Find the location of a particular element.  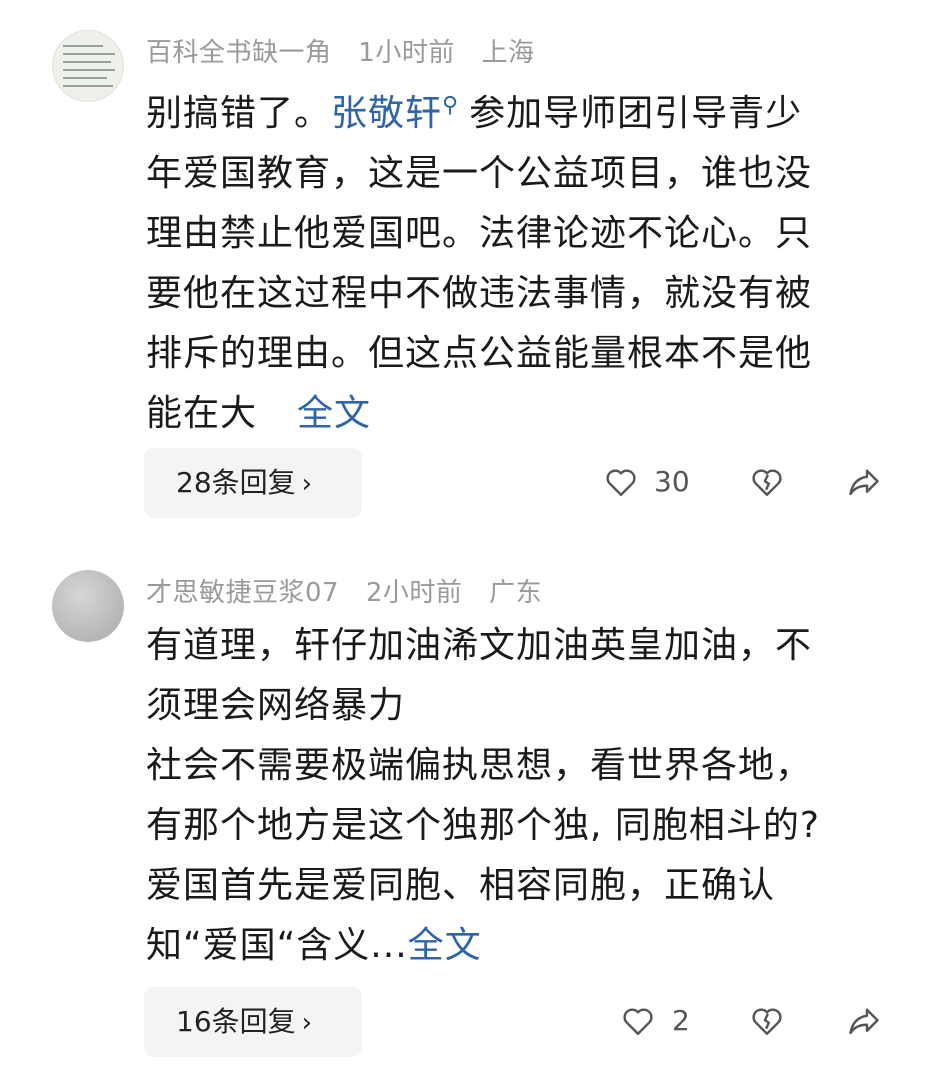

comment-text: 要他在这过程中不做违法事情，就没有被 is located at coordinates (479, 293).